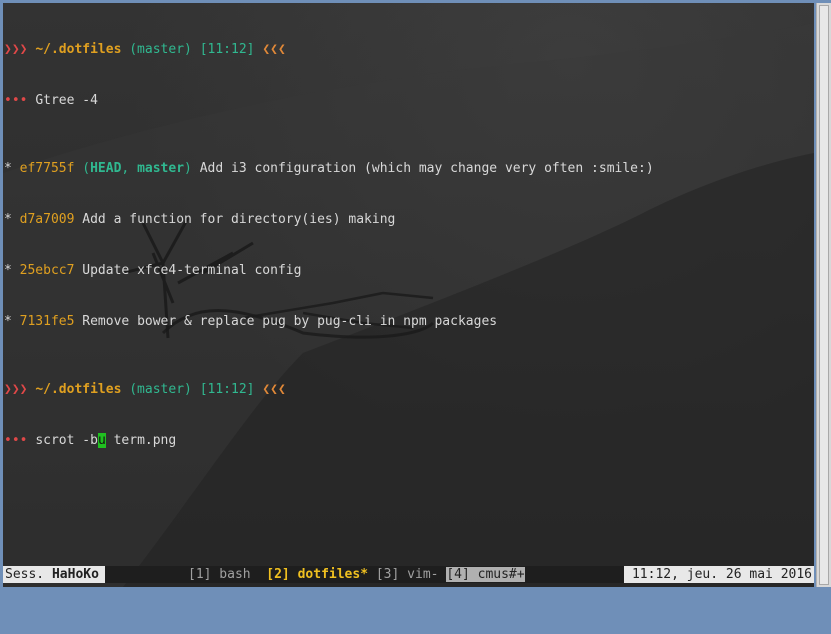 The height and width of the screenshot is (634, 831). Describe the element at coordinates (75, 574) in the screenshot. I see `session-name: HaHoKo` at that location.